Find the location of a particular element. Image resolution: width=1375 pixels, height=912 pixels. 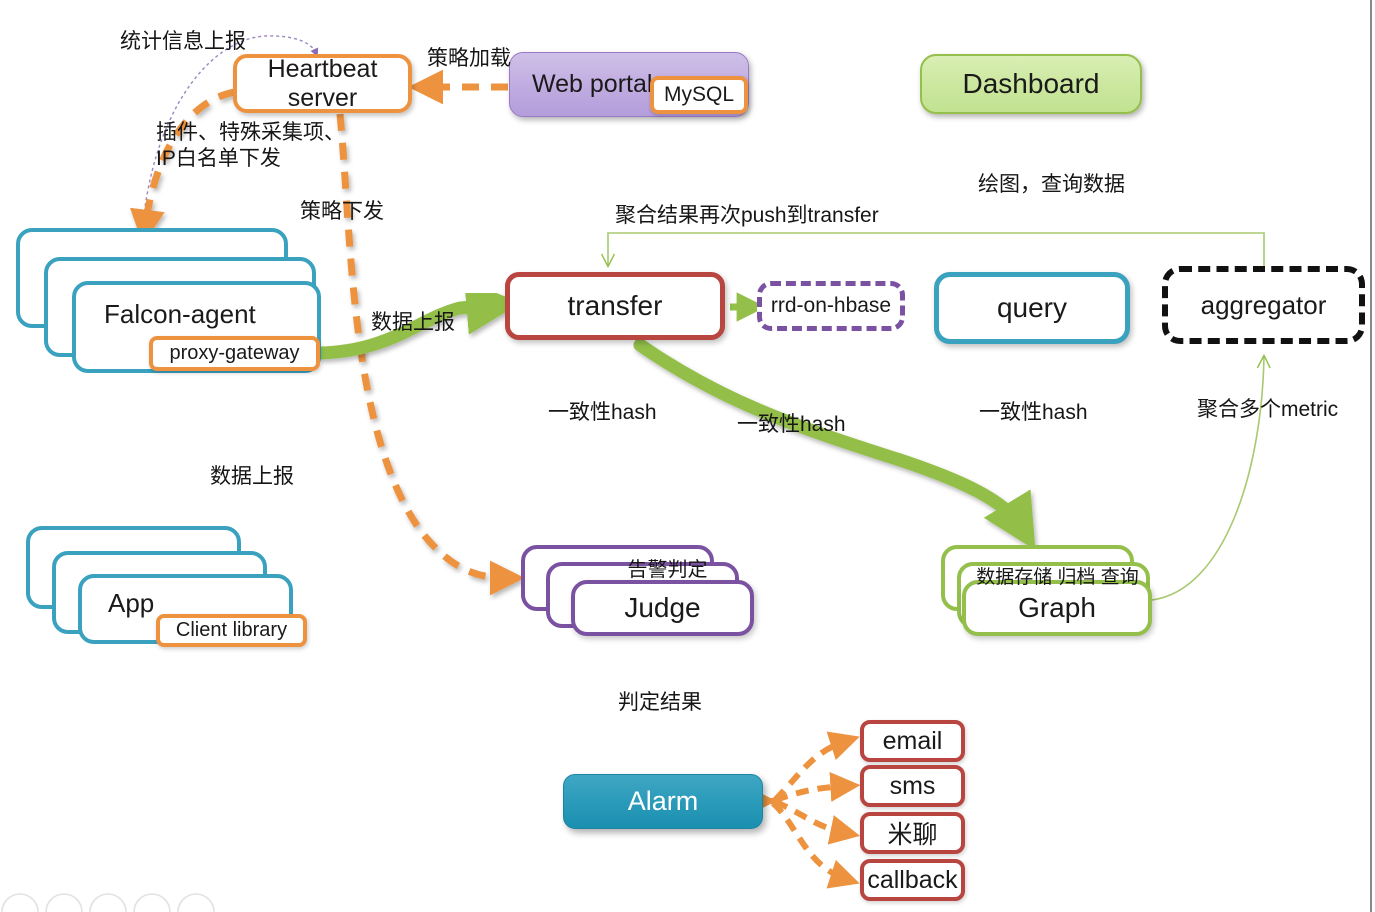

app-label: App is located at coordinates (131, 603).